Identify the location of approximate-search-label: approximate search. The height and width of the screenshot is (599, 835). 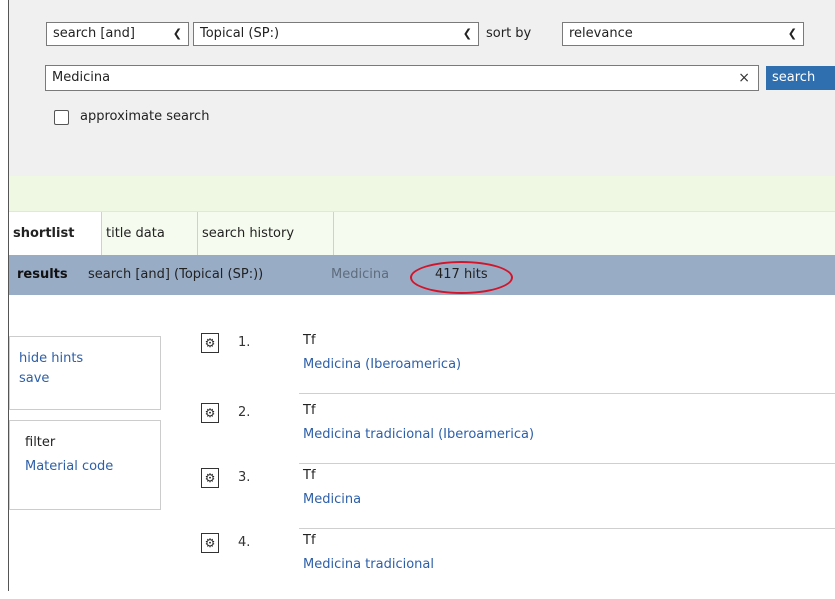
(145, 116).